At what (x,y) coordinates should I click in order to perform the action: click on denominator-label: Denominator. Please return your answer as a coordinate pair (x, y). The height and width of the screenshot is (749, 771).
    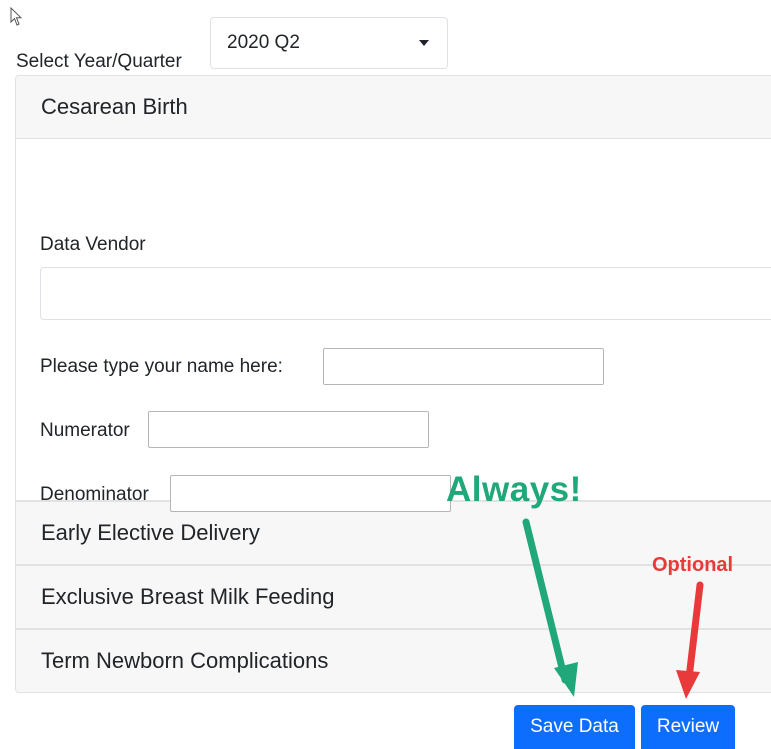
    Looking at the image, I should click on (94, 494).